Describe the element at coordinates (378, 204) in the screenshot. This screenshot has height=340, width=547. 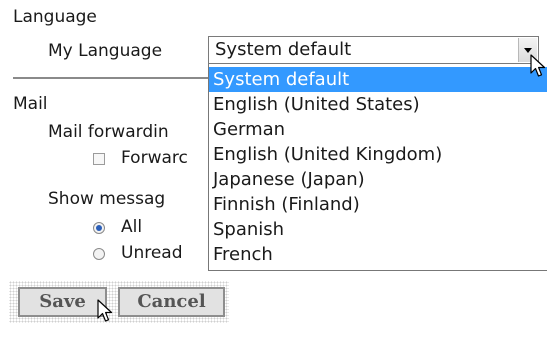
I see `dropdown-option-finnish: Finnish (Finland)` at that location.